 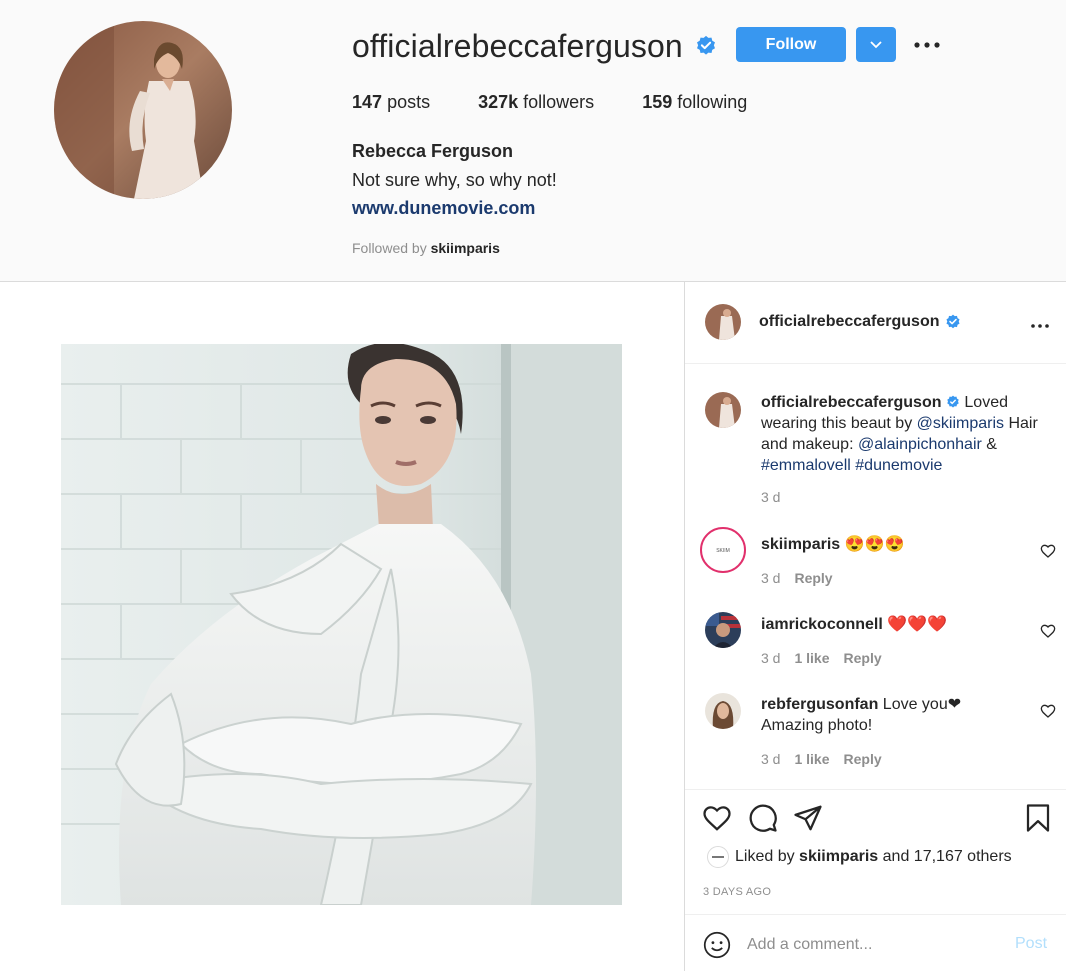 What do you see at coordinates (443, 208) in the screenshot?
I see `profile-website-link: www.dunemovie.com` at bounding box center [443, 208].